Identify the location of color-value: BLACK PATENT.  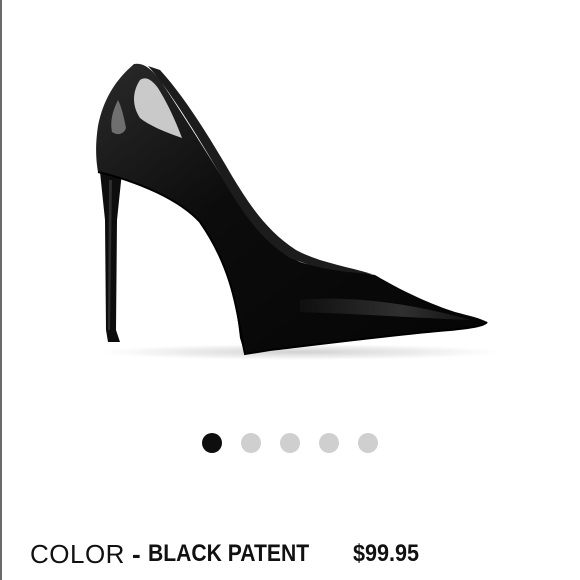
(228, 553).